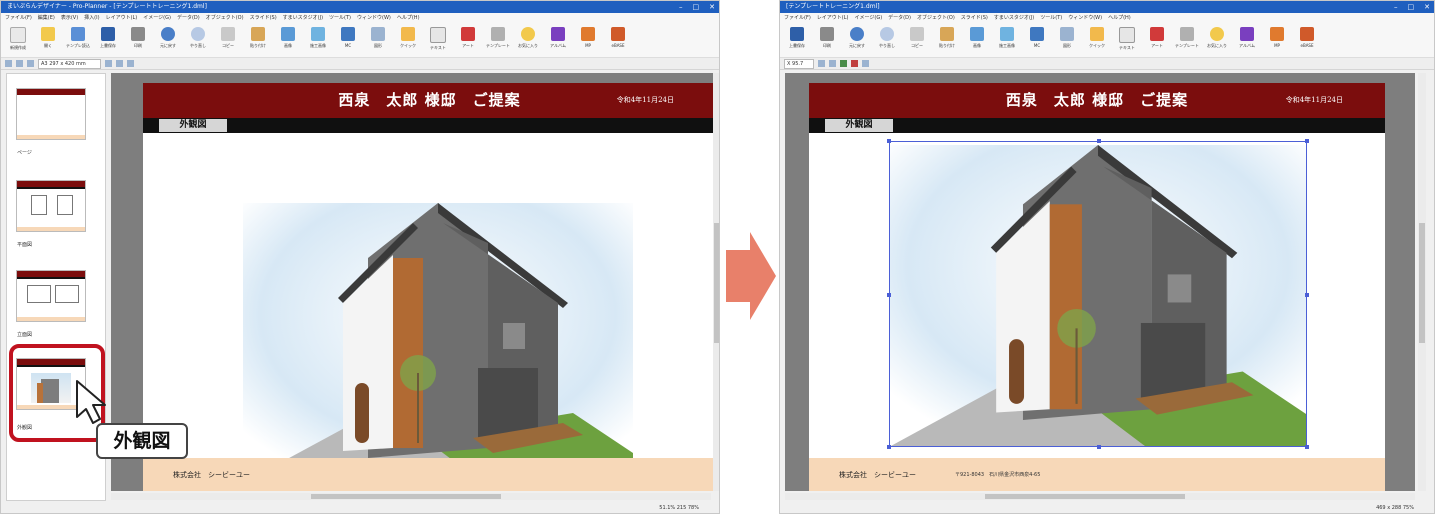 The width and height of the screenshot is (1435, 514). Describe the element at coordinates (438, 343) in the screenshot. I see `house-rendering` at that location.